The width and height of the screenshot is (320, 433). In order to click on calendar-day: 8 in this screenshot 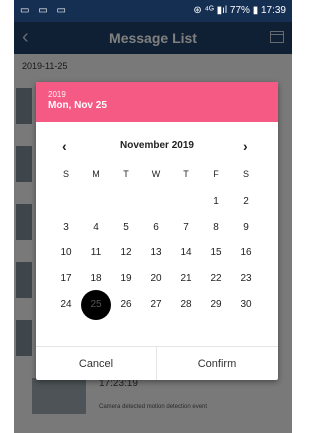, I will do `click(216, 228)`.